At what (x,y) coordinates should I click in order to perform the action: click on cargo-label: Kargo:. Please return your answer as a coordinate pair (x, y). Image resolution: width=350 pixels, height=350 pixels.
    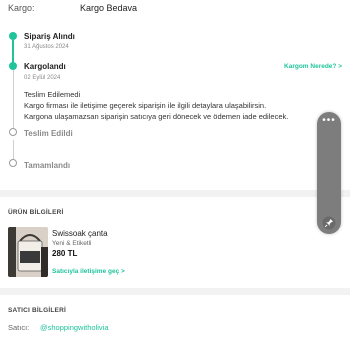
    Looking at the image, I should click on (21, 8).